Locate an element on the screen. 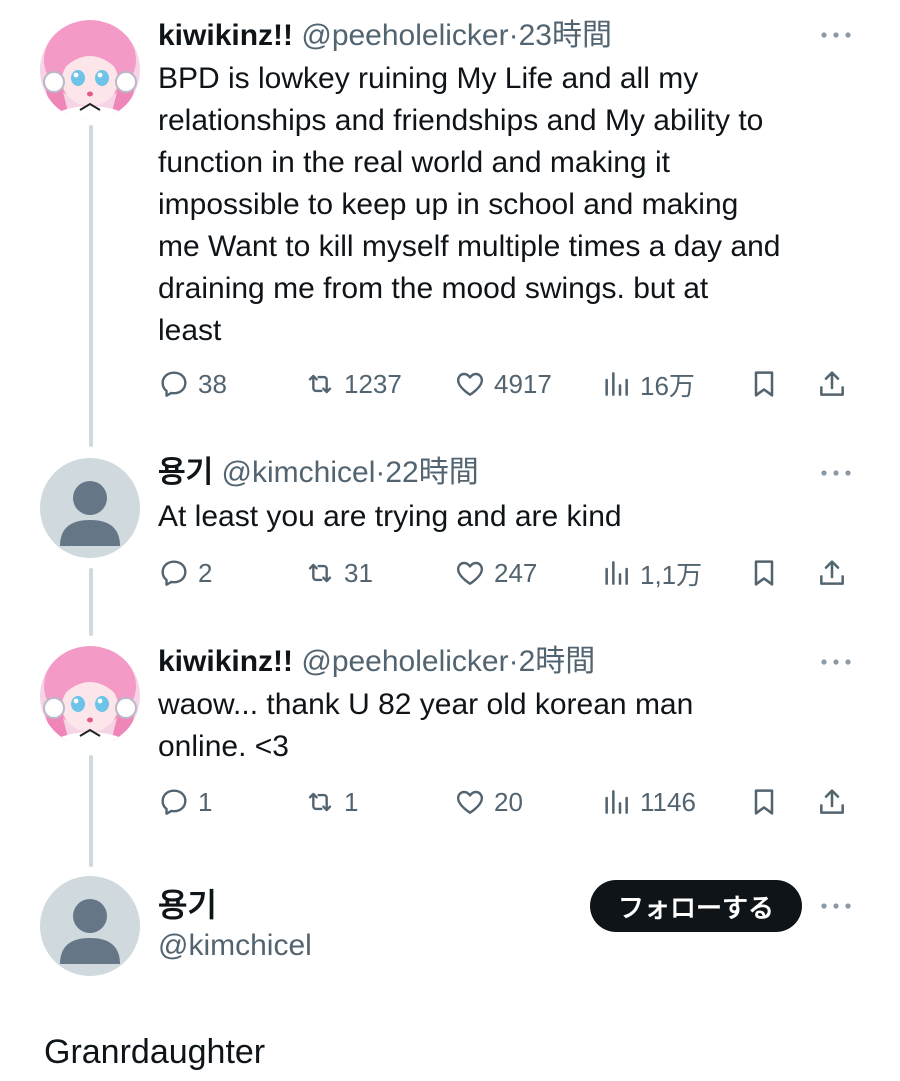  tweet-text-line: online. <3 is located at coordinates (223, 746).